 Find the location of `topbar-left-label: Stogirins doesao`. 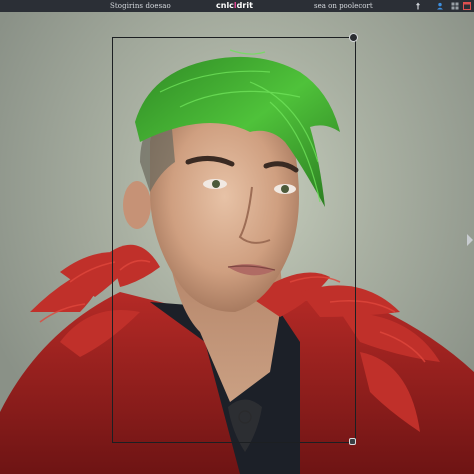

topbar-left-label: Stogirins doesao is located at coordinates (140, 6).